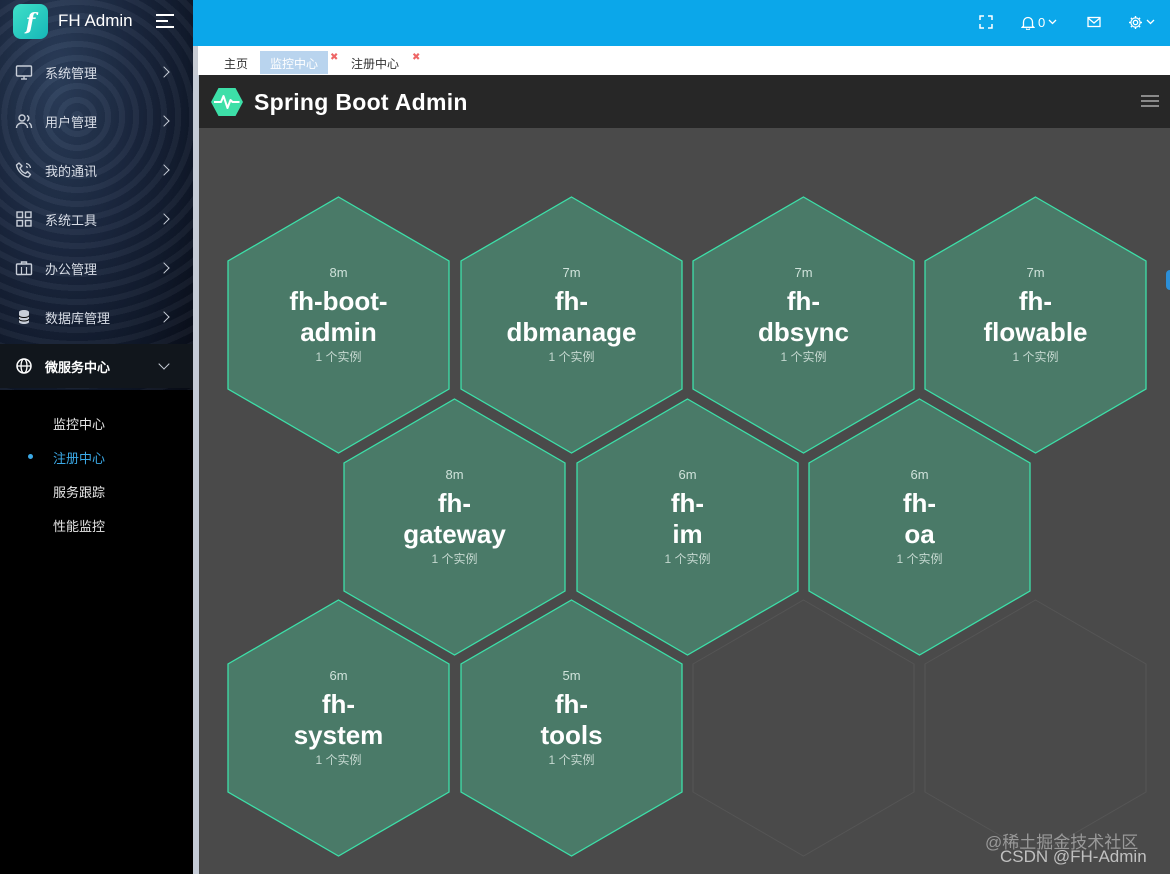 The image size is (1170, 874). I want to click on app-name-line2: gateway, so click(454, 534).